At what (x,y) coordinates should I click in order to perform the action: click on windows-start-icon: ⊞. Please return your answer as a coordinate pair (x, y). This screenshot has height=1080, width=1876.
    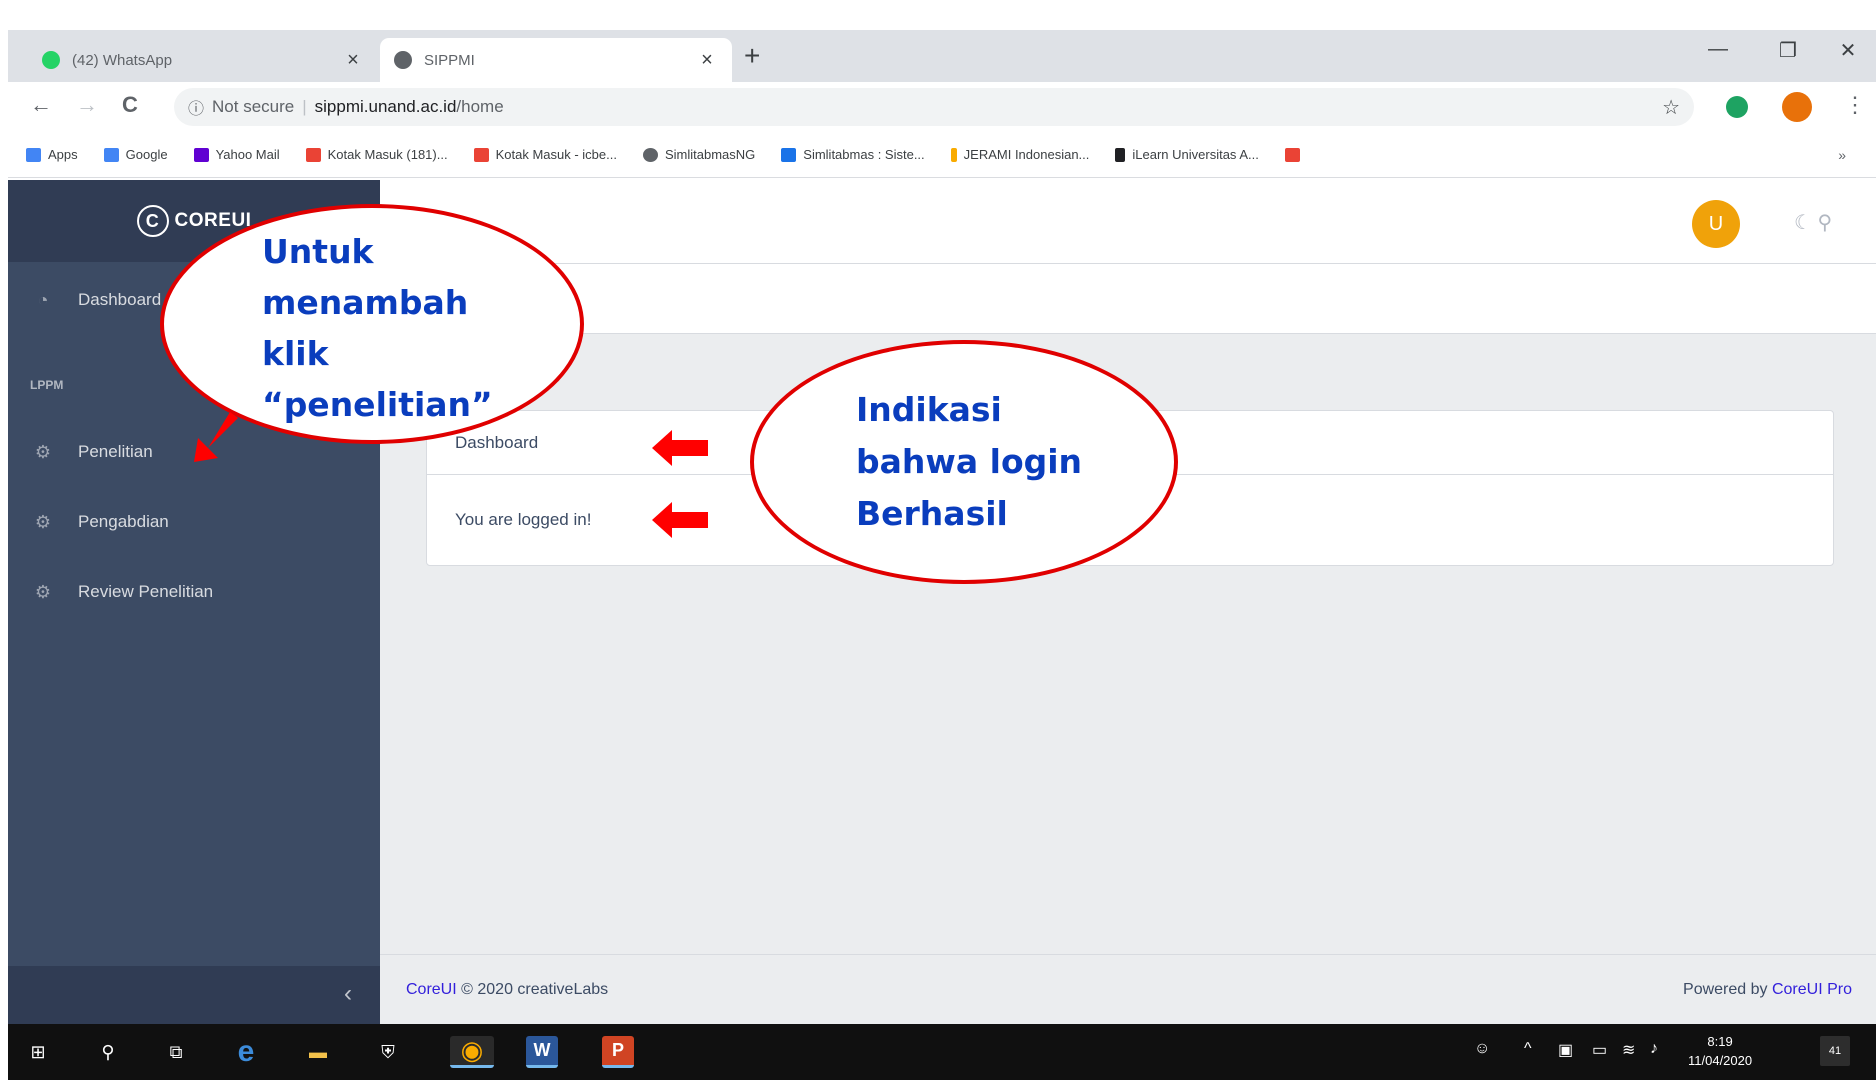
    Looking at the image, I should click on (38, 1052).